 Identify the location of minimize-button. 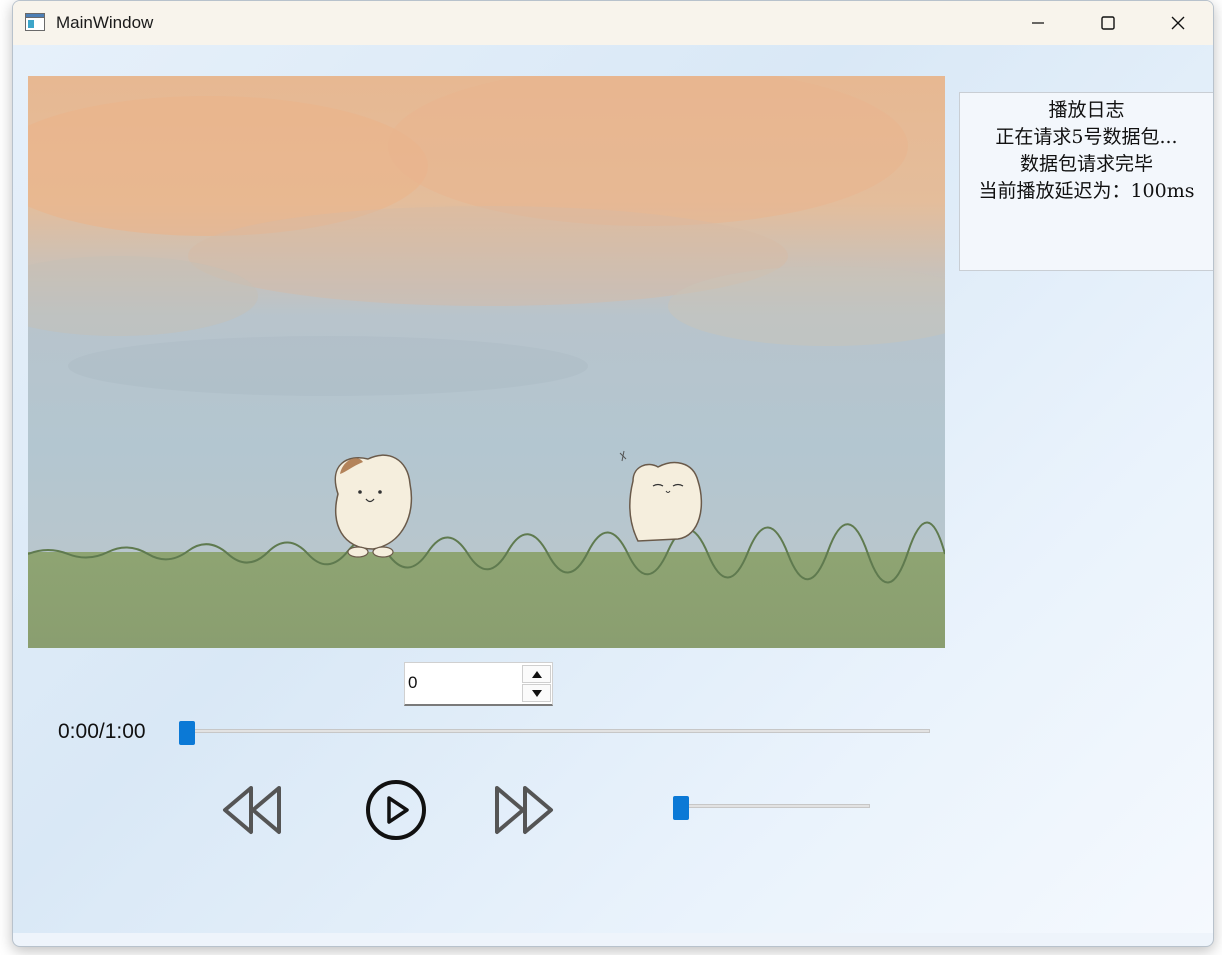
(1038, 23).